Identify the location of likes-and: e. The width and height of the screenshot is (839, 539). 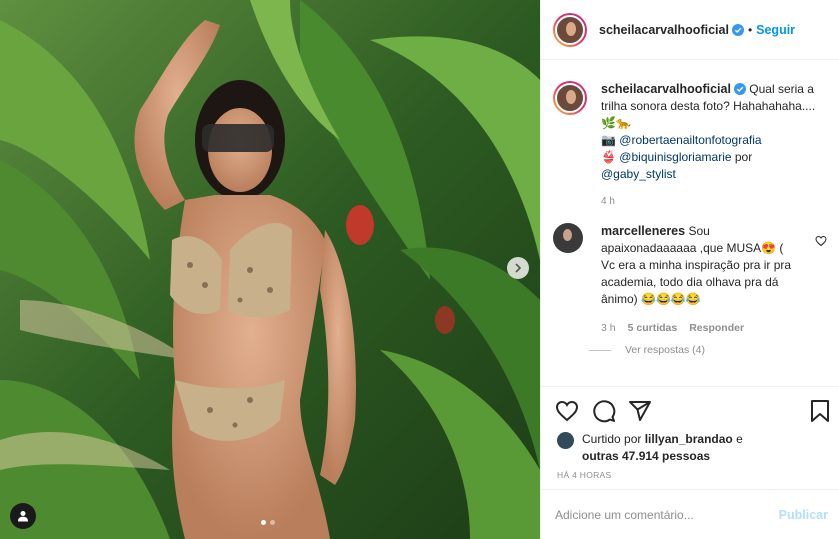
(739, 439).